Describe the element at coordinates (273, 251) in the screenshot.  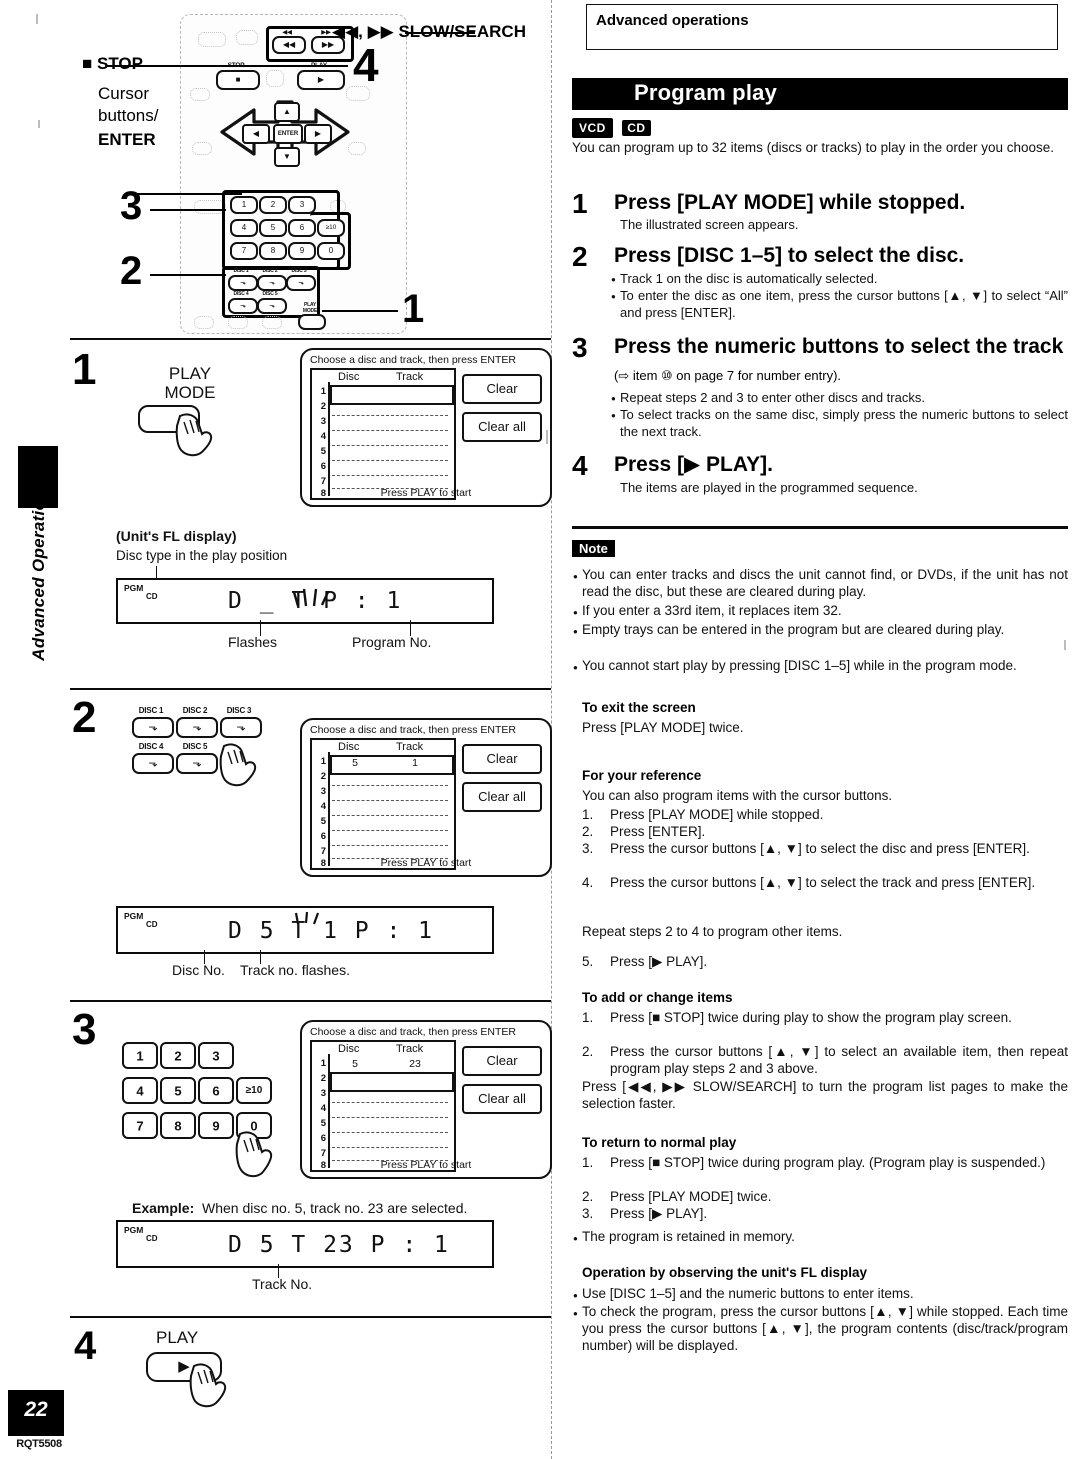
I see `numeric-key-8: 8` at that location.